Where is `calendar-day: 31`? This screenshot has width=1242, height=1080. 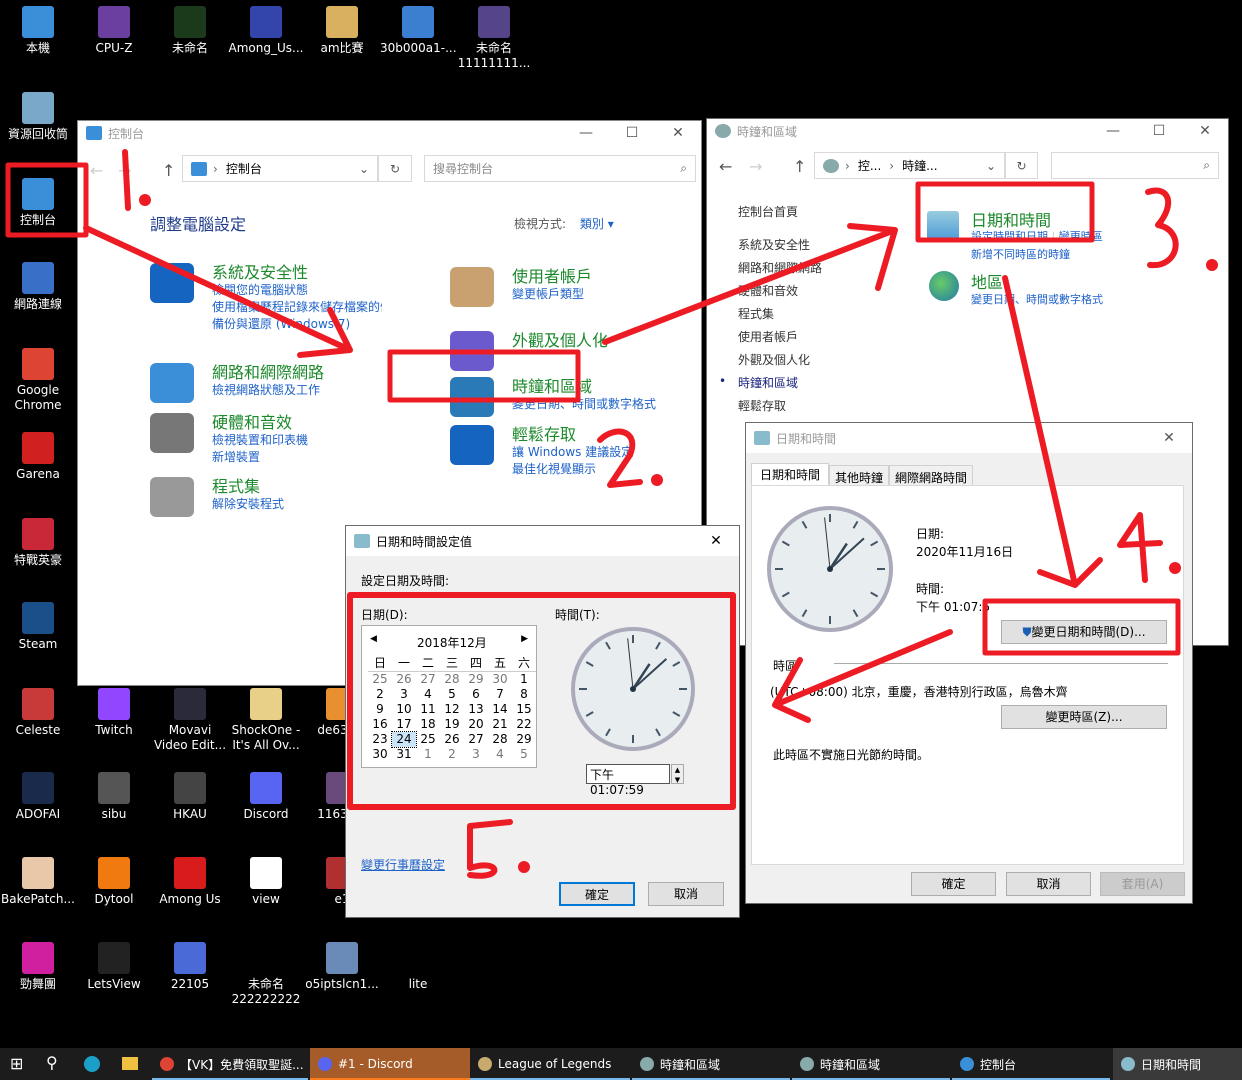 calendar-day: 31 is located at coordinates (404, 754).